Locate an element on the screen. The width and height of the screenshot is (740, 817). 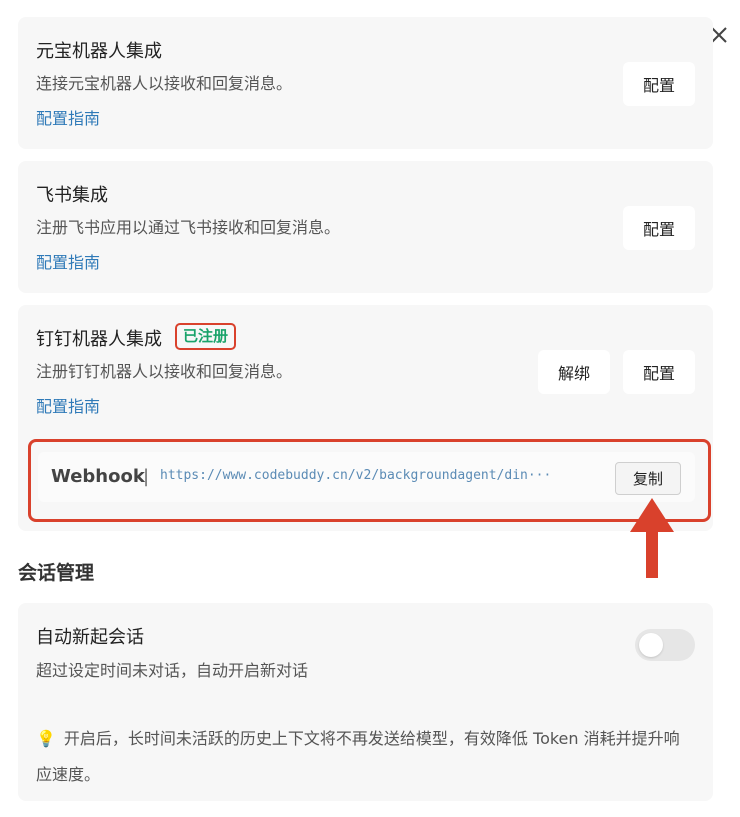
card-description: 注册飞书应用以通过飞书接收和回复消息。 is located at coordinates (188, 227).